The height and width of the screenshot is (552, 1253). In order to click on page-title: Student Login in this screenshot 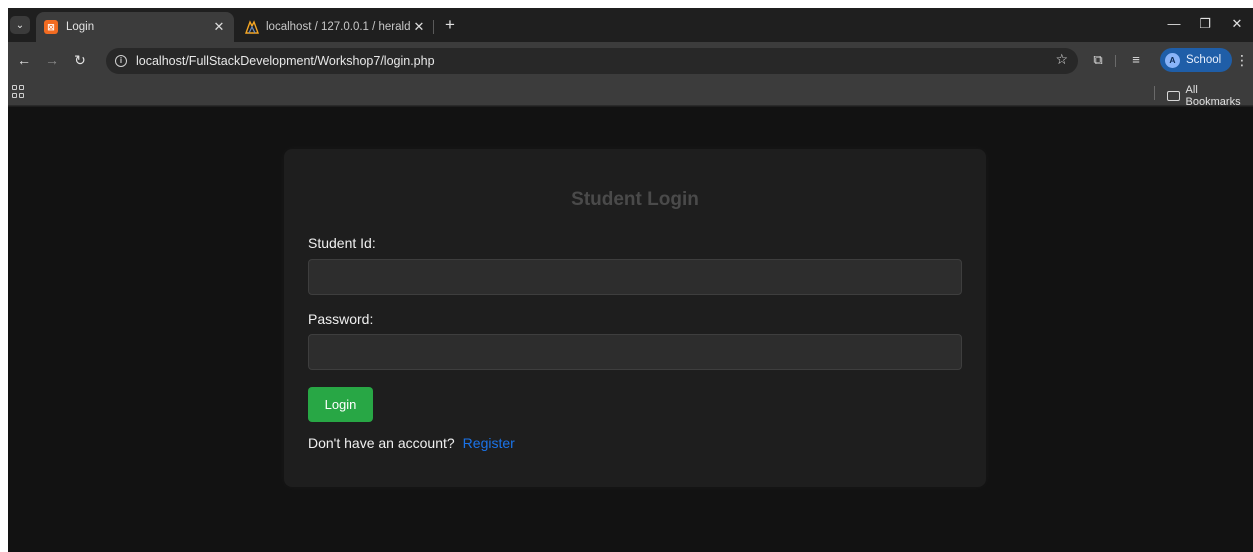, I will do `click(635, 199)`.